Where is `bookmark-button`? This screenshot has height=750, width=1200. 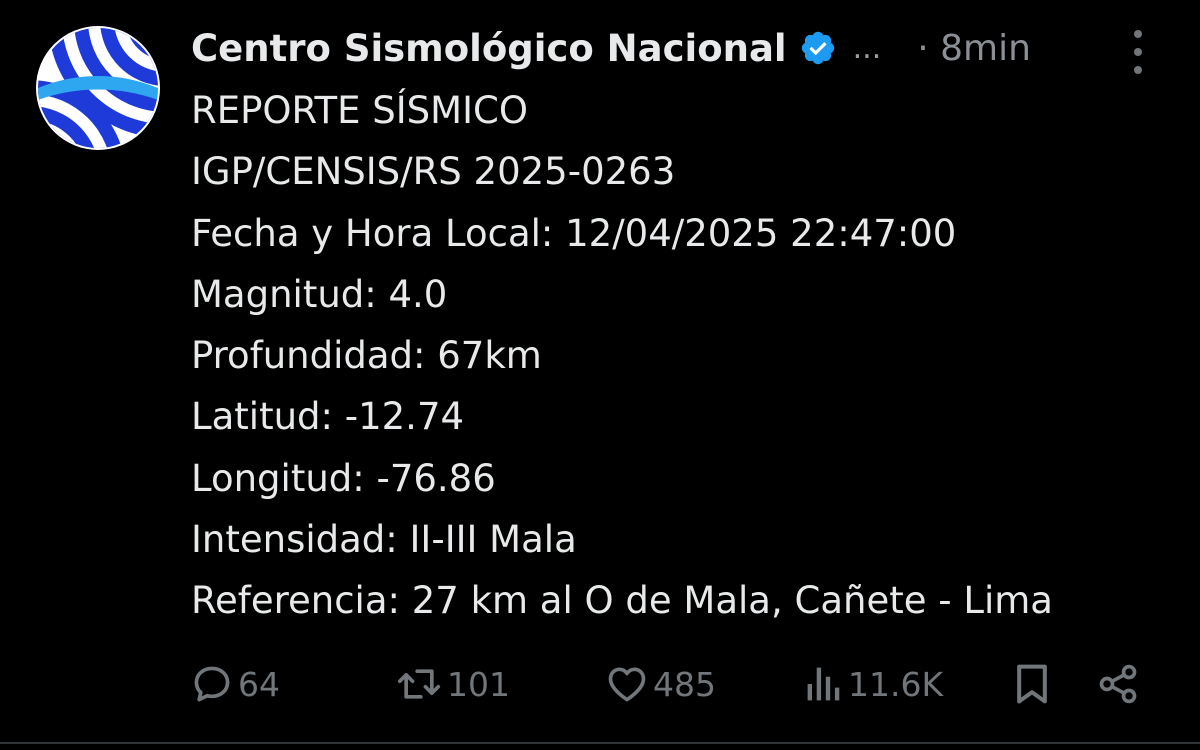 bookmark-button is located at coordinates (1032, 684).